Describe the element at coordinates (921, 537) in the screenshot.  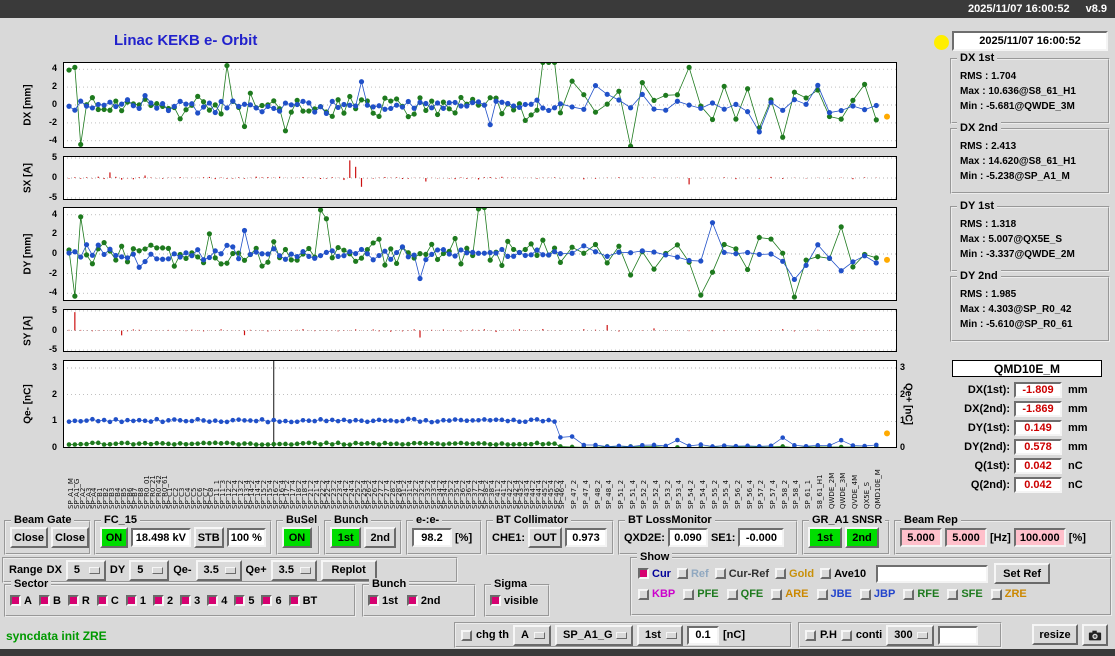
I see `beam-rep-field-1: 5.000` at that location.